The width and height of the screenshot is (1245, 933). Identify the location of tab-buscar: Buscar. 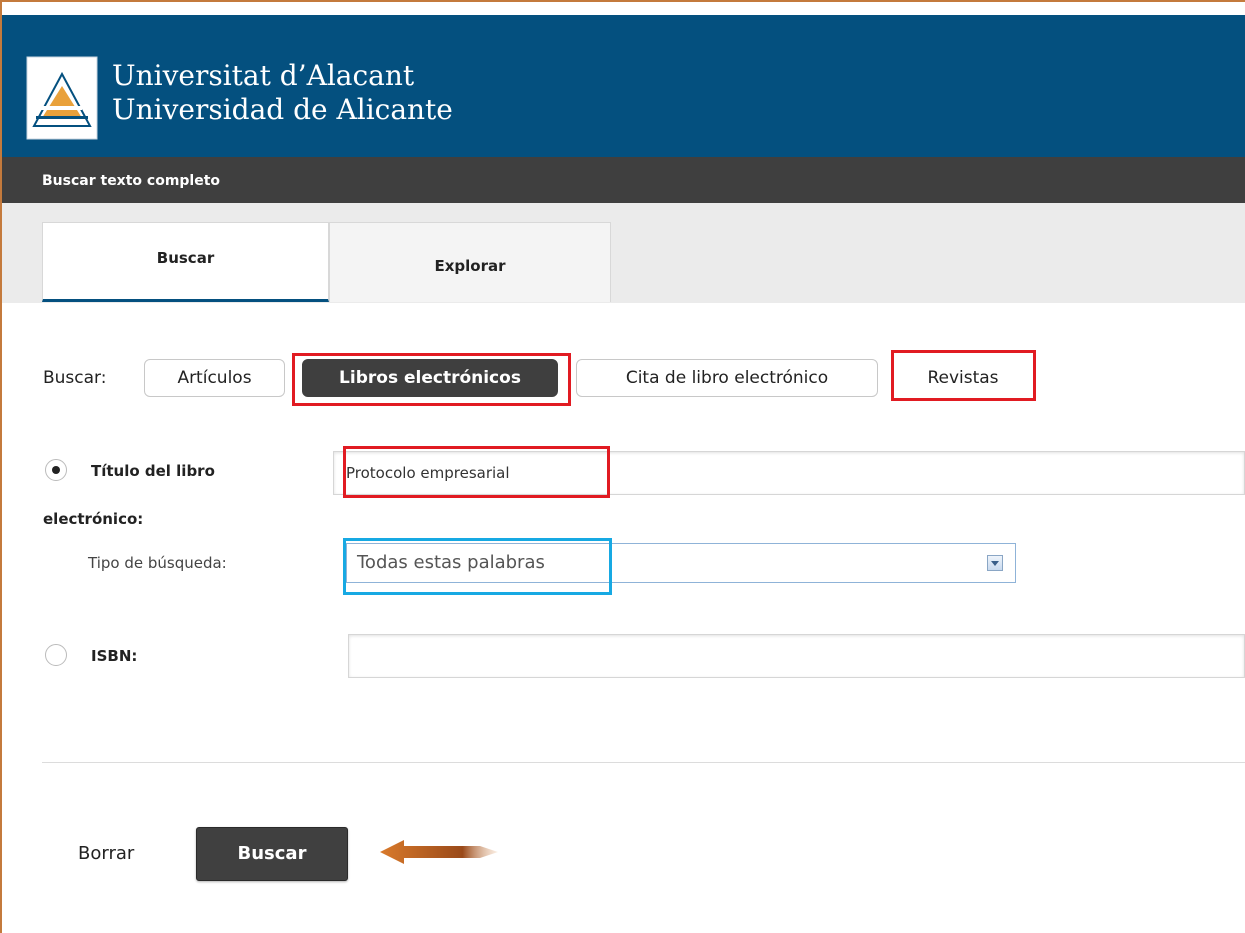
(185, 262).